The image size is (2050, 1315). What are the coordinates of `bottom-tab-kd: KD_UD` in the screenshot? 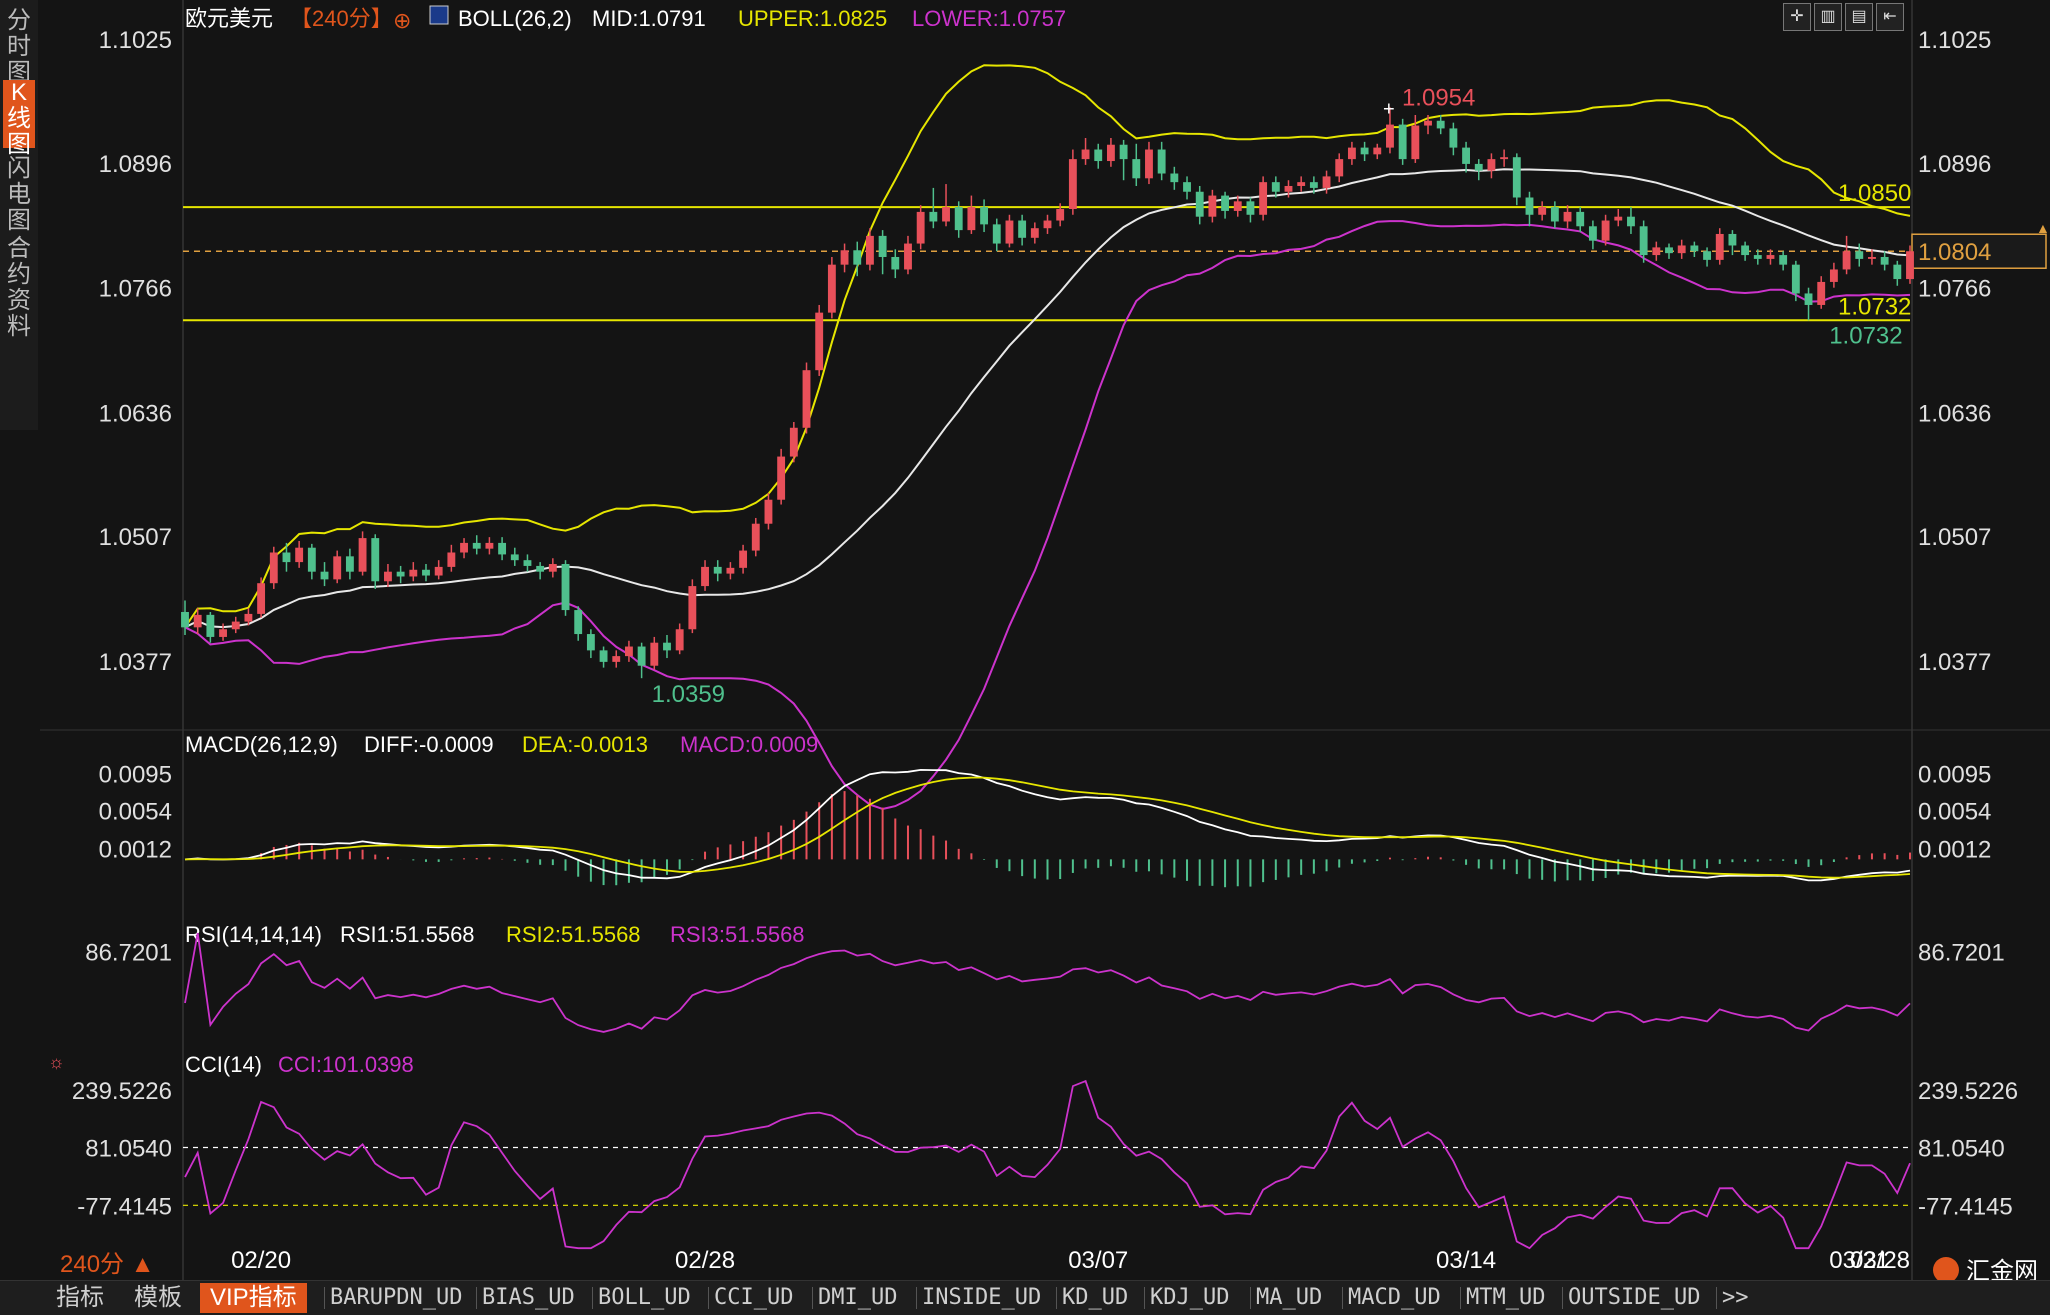 It's located at (1095, 1298).